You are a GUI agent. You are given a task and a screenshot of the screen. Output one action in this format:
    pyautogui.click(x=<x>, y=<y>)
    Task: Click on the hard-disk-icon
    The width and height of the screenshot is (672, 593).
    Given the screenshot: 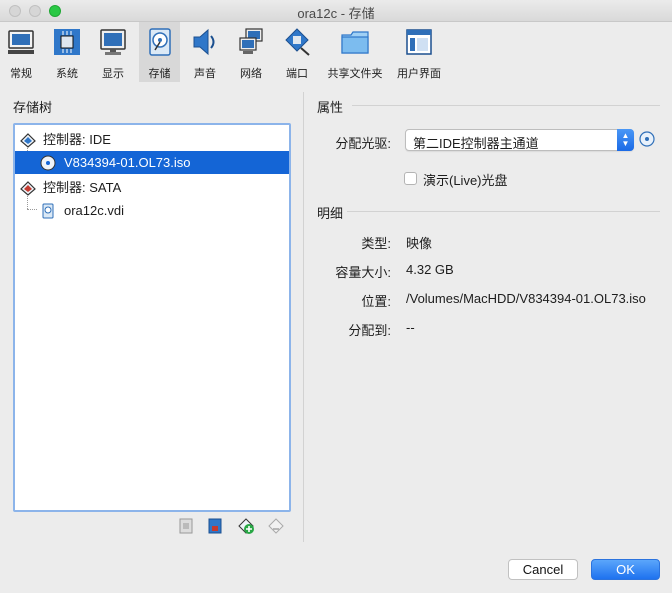 What is the action you would take?
    pyautogui.click(x=48, y=211)
    